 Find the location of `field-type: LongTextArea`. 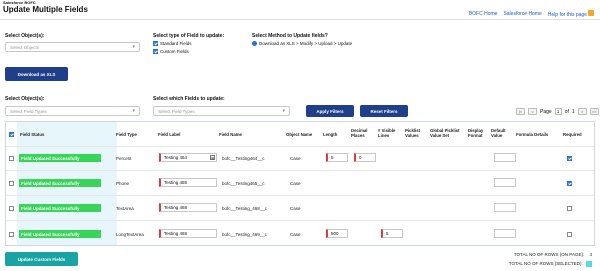

field-type: LongTextArea is located at coordinates (130, 234).